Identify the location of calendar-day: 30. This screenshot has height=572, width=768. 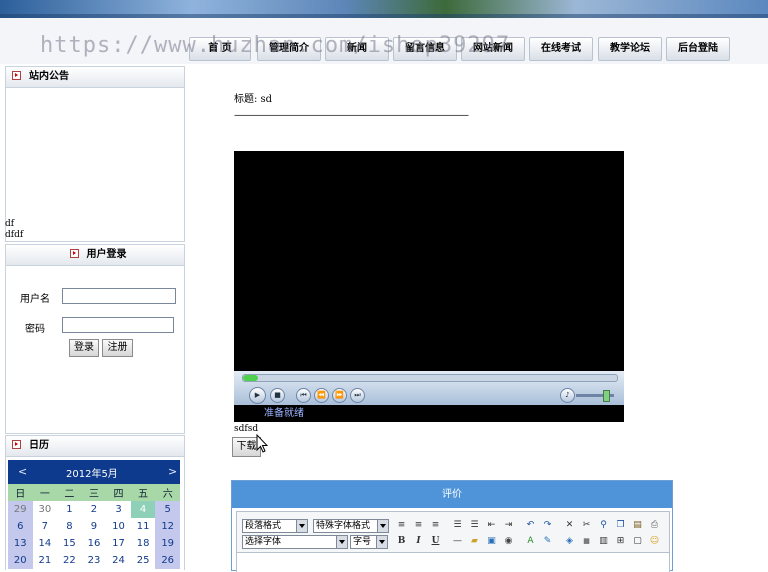
(45, 509).